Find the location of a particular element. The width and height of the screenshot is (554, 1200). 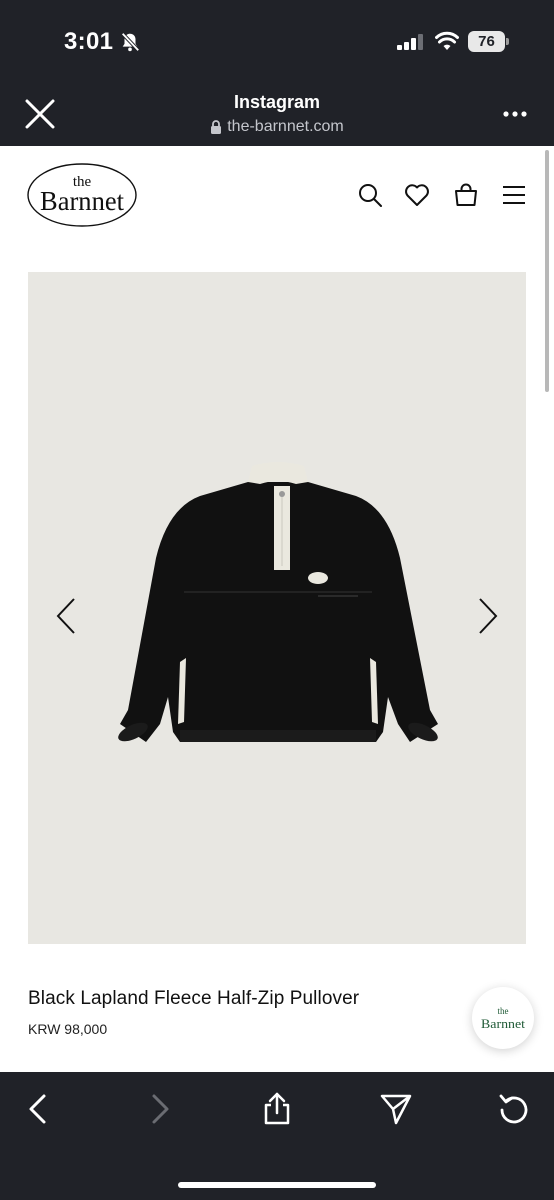

logo-bottom-text: Barnnet is located at coordinates (82, 201).